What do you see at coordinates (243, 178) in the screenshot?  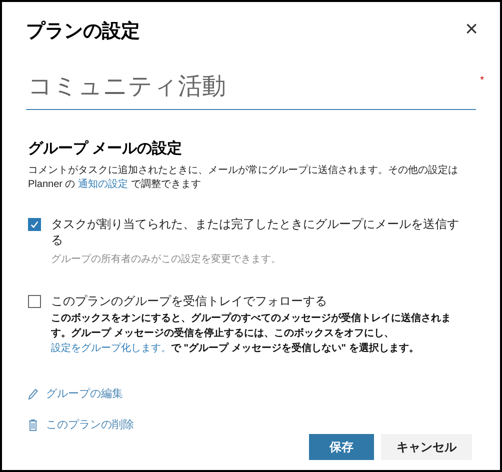 I see `description-text: コメントがタスクに追加されたときに、メールが常にグループに送信されます。その他の設定は Planner の 通知の設定 で調整できます` at bounding box center [243, 178].